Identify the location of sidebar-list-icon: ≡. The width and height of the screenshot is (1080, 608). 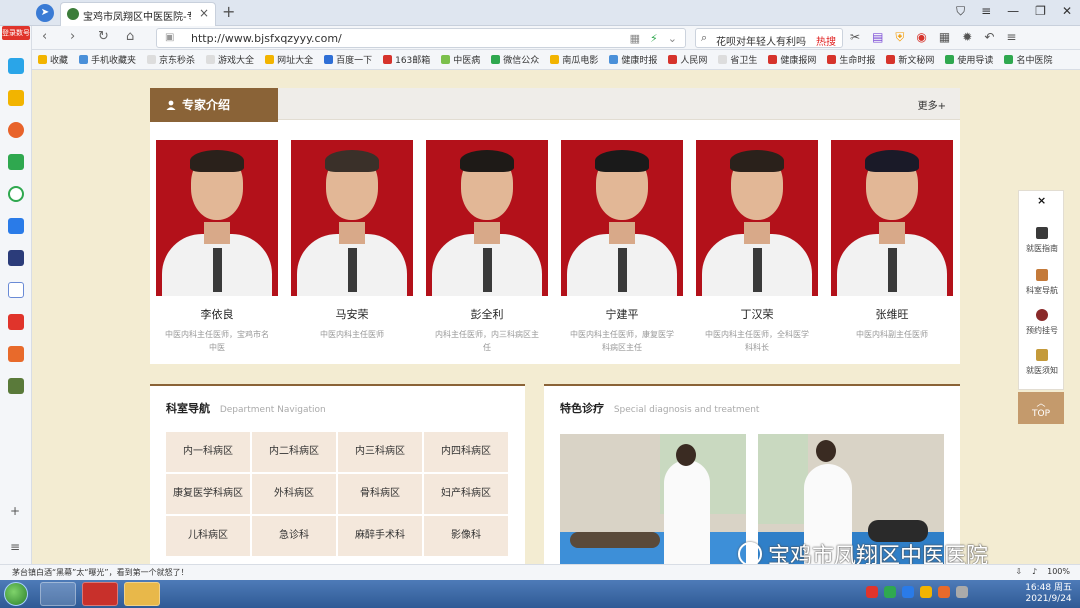
(15, 547).